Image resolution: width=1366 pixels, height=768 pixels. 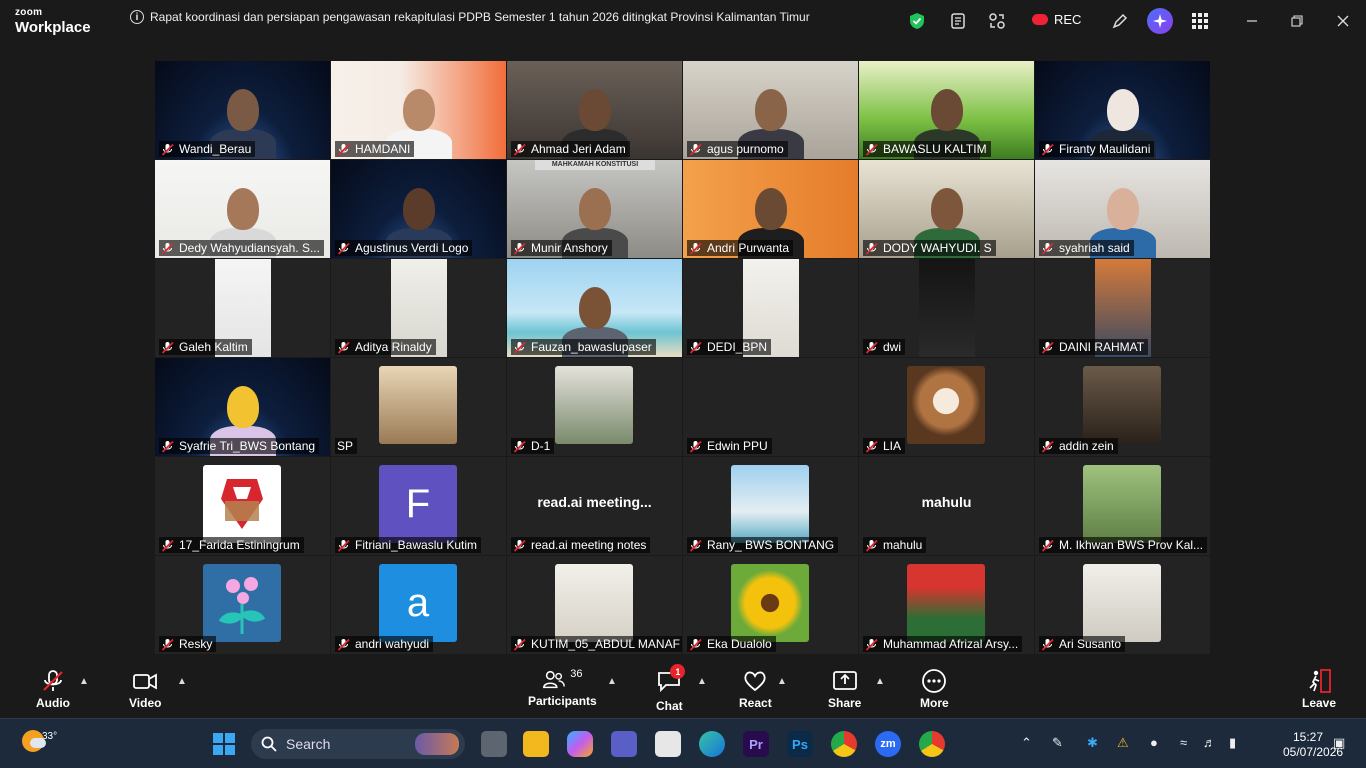 I want to click on participant-tile: dwi, so click(x=946, y=308).